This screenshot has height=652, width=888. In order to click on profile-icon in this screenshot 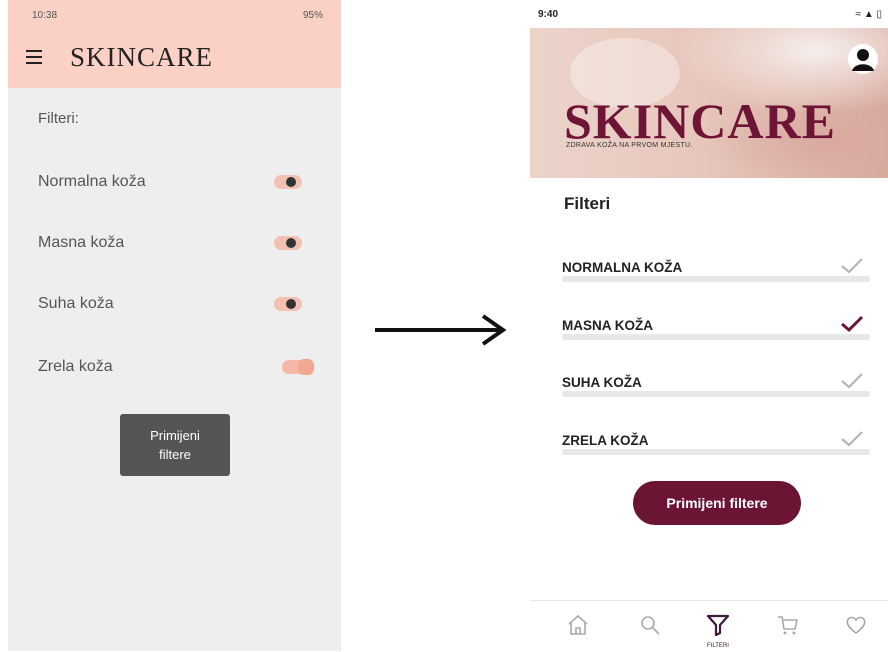, I will do `click(863, 59)`.